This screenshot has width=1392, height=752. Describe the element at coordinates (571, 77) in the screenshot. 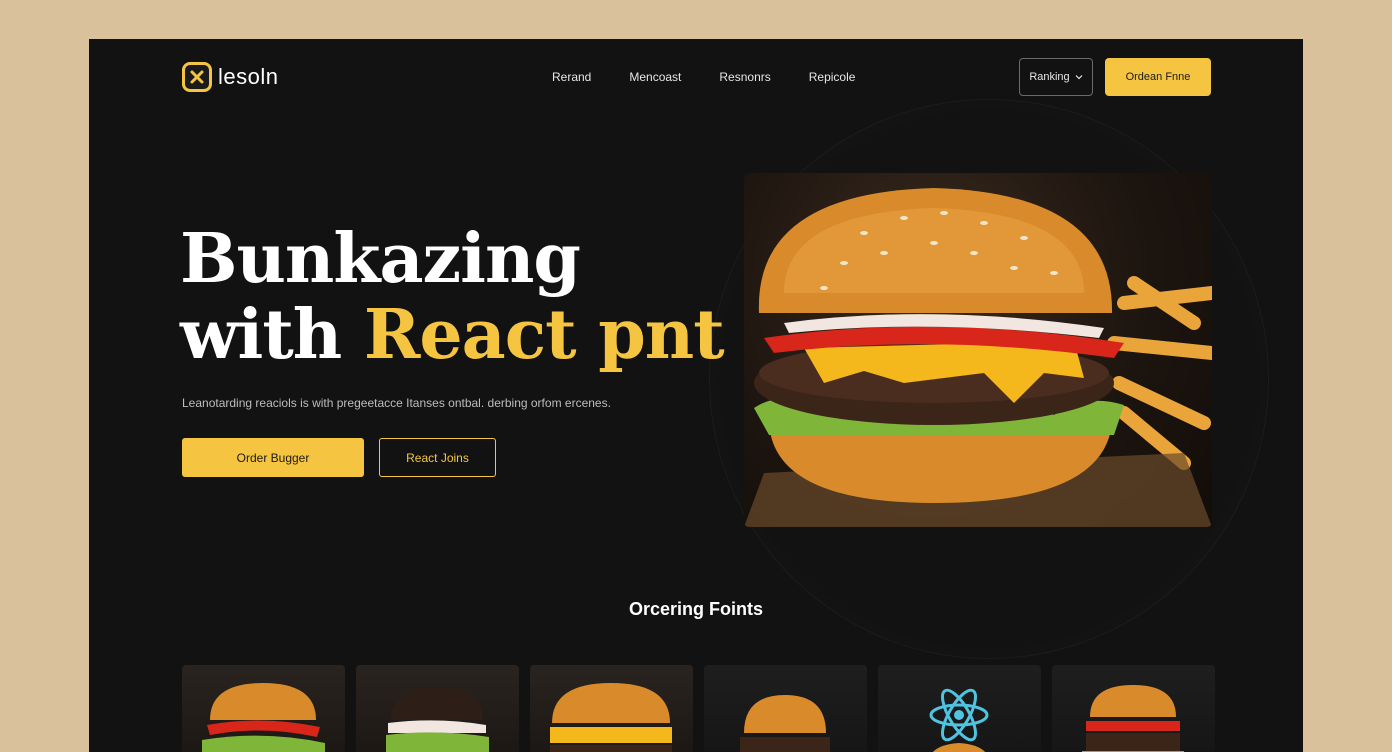

I see `nav-item-rerand: Rerand` at that location.